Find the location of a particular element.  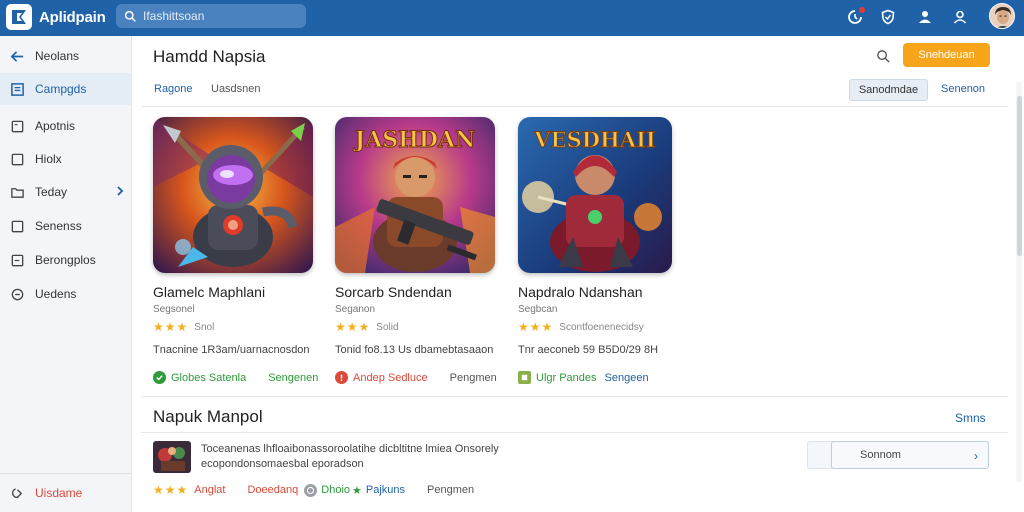

card-subtitle: Seganon is located at coordinates (355, 309).